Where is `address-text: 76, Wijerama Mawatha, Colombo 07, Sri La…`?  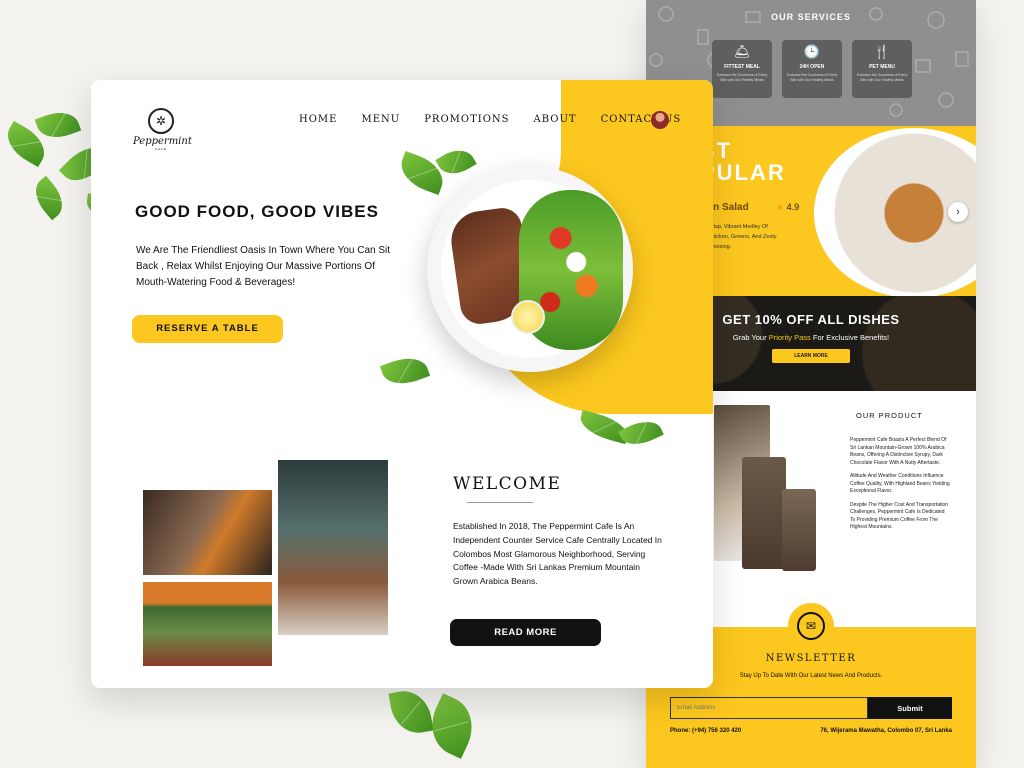 address-text: 76, Wijerama Mawatha, Colombo 07, Sri La… is located at coordinates (886, 731).